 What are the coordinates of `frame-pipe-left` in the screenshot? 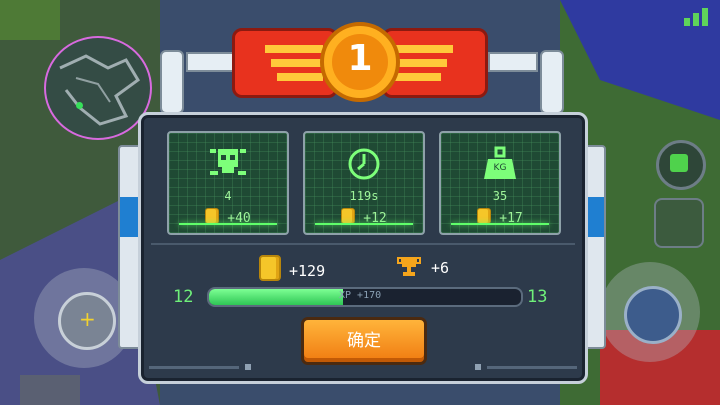 It's located at (172, 82).